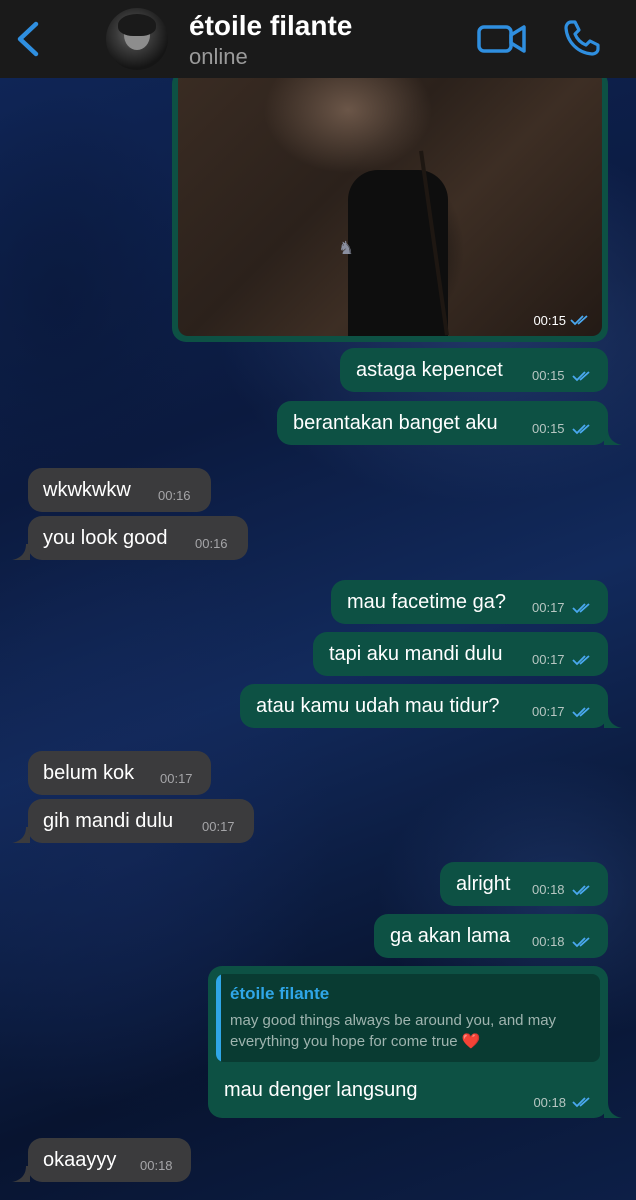  What do you see at coordinates (471, 1041) in the screenshot?
I see `heart-icon: ❤️` at bounding box center [471, 1041].